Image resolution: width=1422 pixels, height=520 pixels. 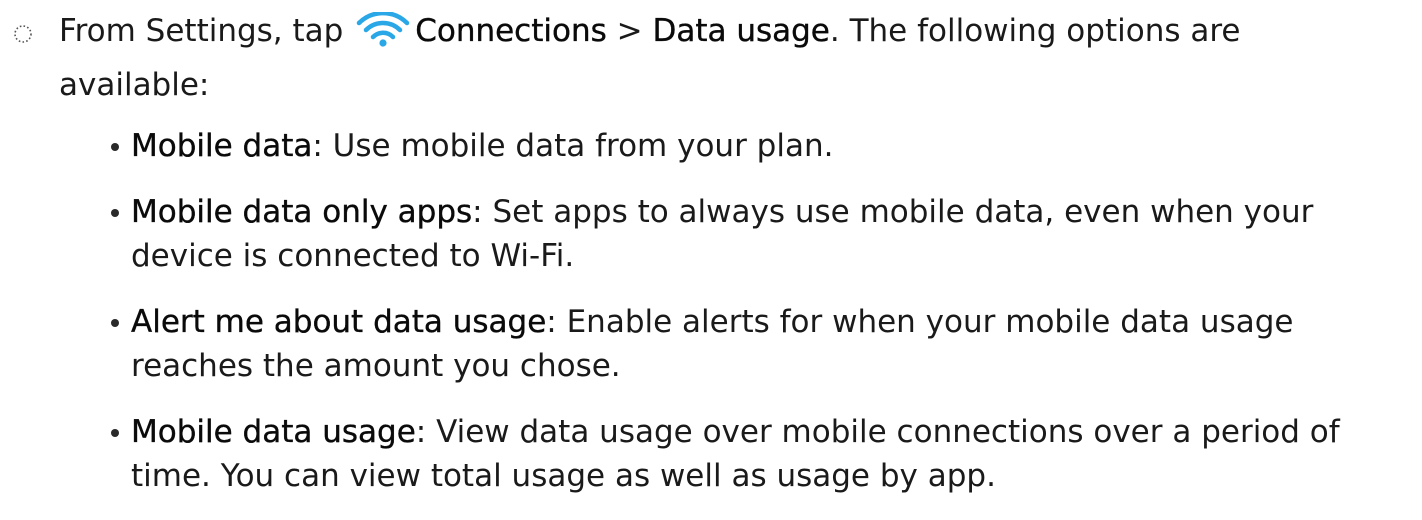 I want to click on option-term: Mobile data, so click(x=222, y=146).